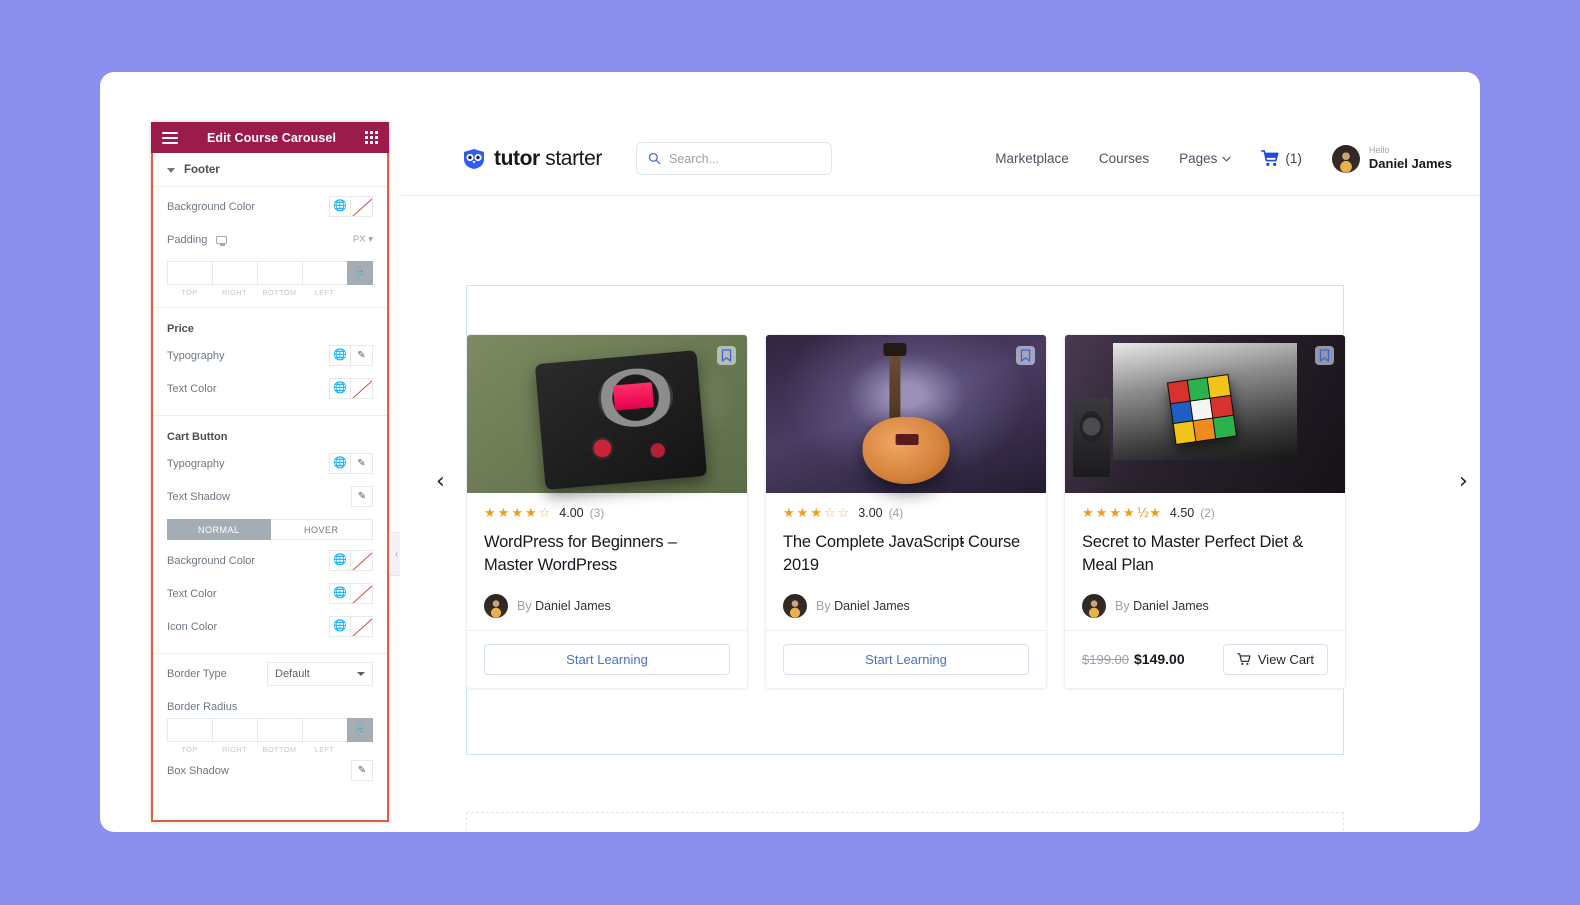  Describe the element at coordinates (962, 542) in the screenshot. I see `carousel-dot-active` at that location.